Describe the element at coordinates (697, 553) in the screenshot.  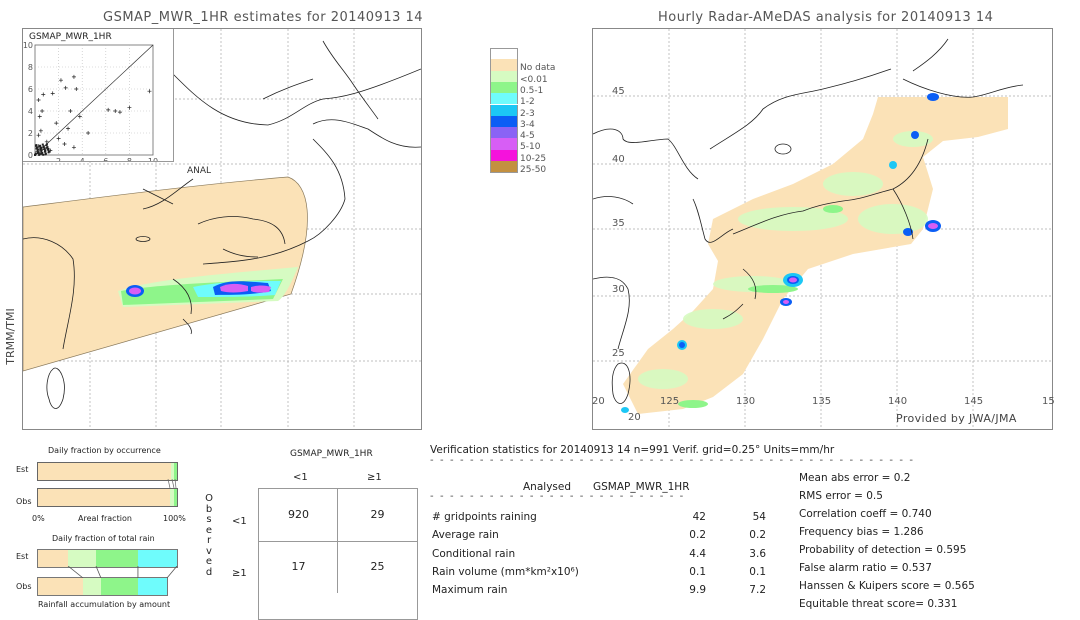
I see `stat-analysed-value: 4.4` at that location.